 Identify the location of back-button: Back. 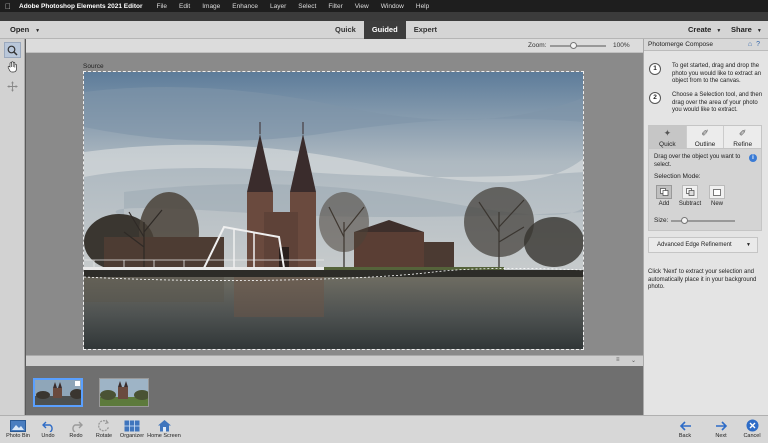
(685, 428).